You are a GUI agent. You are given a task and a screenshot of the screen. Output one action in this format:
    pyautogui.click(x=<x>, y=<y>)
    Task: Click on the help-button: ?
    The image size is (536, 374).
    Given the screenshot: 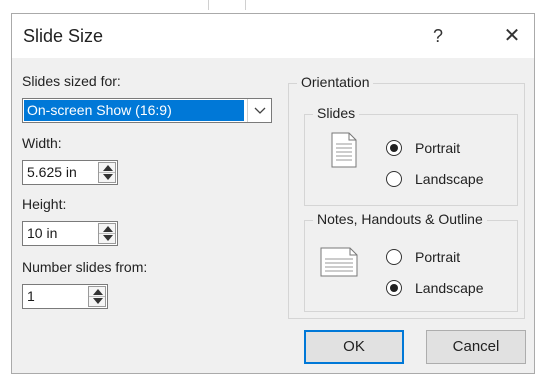 What is the action you would take?
    pyautogui.click(x=438, y=36)
    